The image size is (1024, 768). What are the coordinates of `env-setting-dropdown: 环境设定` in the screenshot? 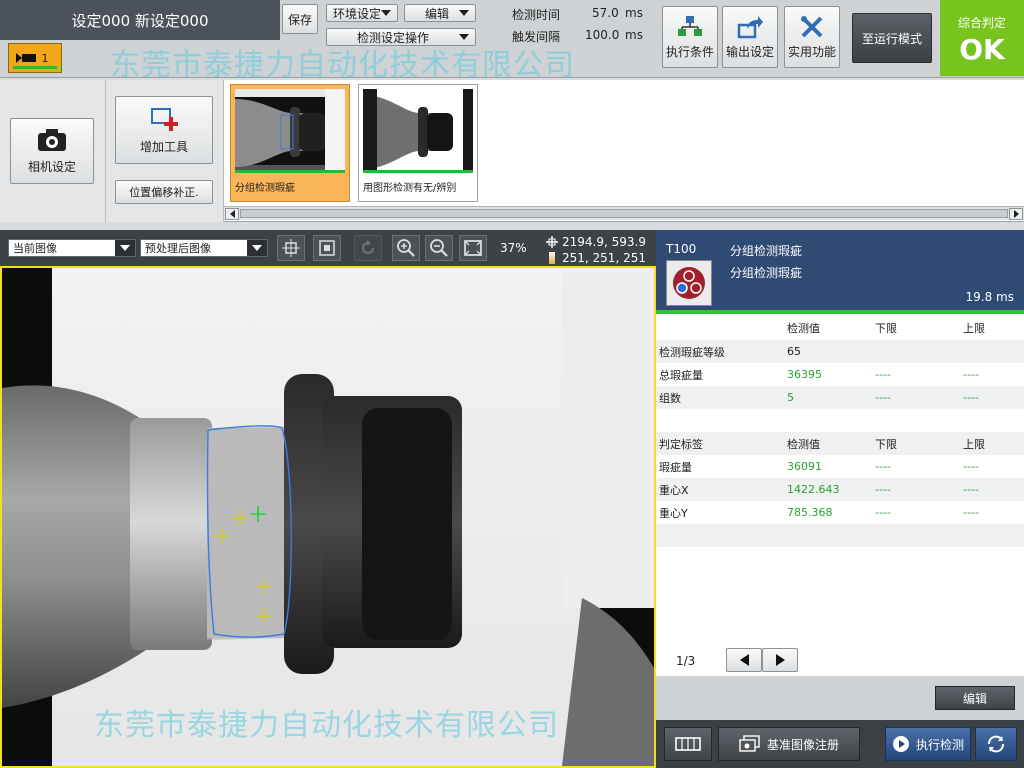 It's located at (362, 13).